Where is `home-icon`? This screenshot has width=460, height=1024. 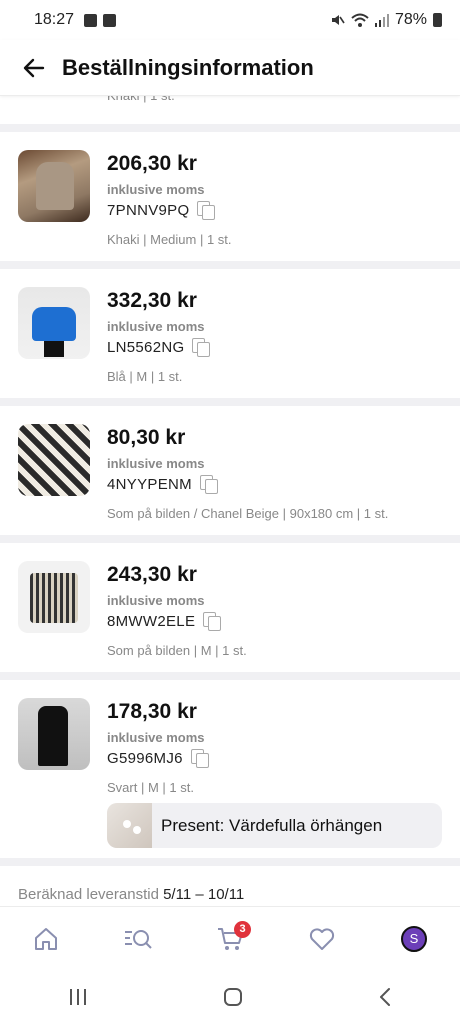
home-icon is located at coordinates (46, 938).